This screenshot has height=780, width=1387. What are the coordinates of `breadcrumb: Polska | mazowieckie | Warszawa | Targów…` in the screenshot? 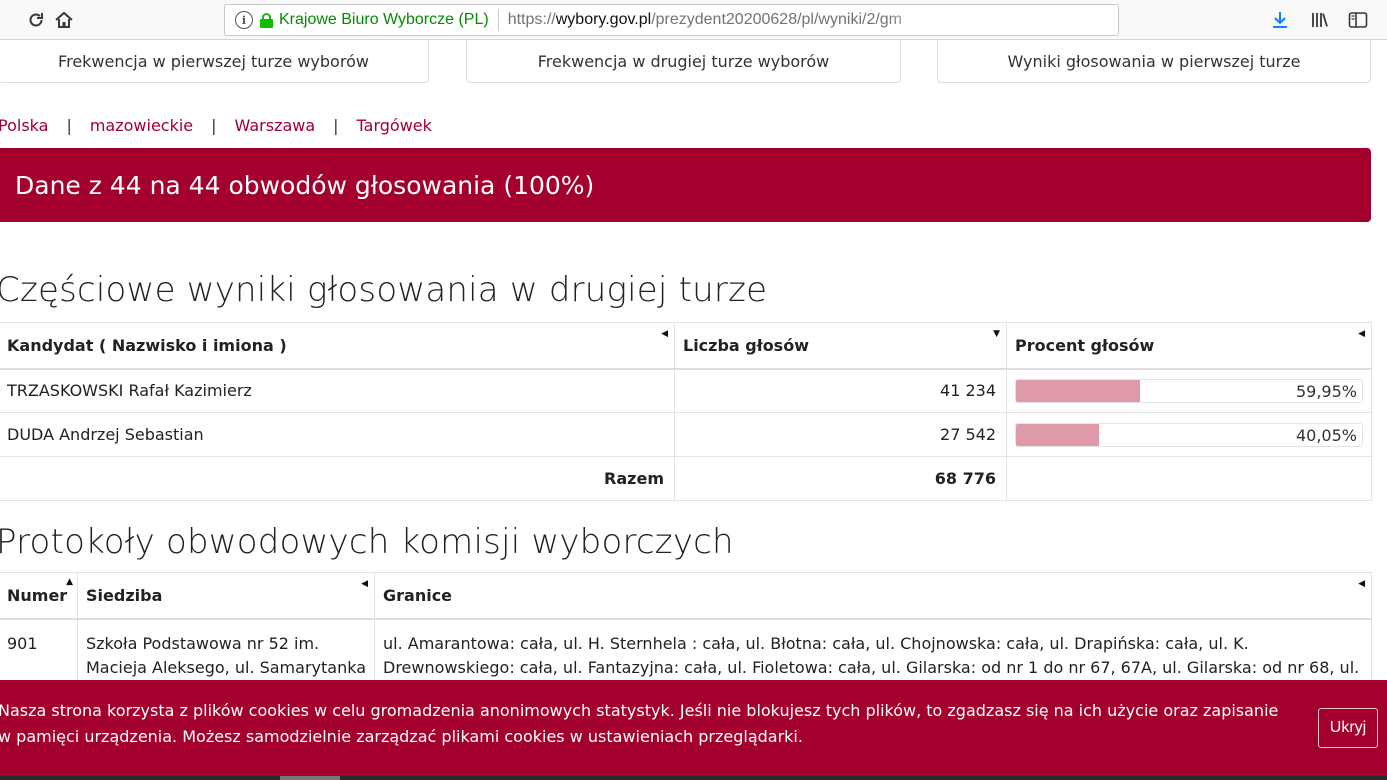 It's located at (216, 125).